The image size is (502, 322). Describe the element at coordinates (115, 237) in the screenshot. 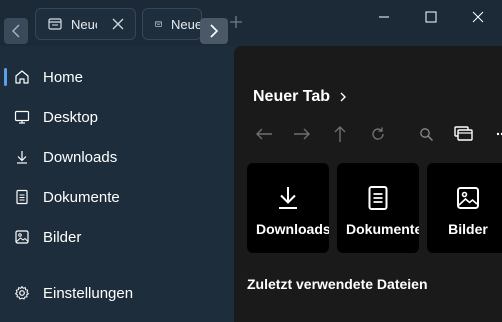

I see `sidebar-item-bilder: Bilder` at that location.